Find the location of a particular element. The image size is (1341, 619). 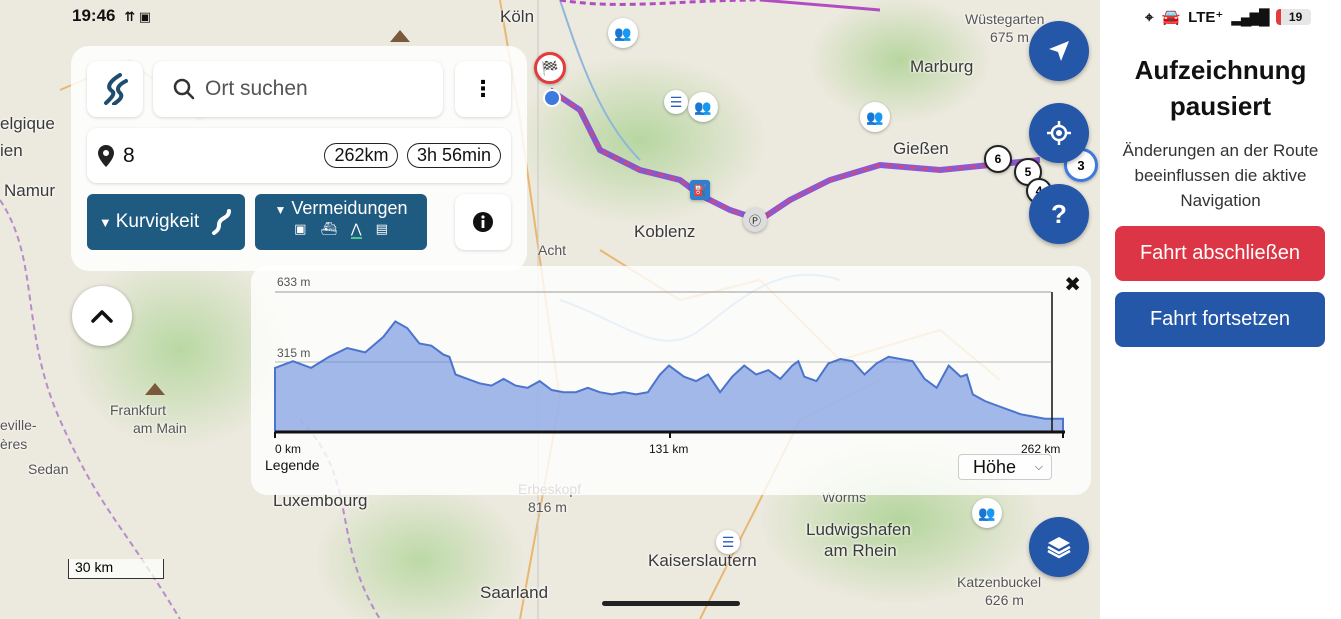

distance-badge: 262km is located at coordinates (361, 155).